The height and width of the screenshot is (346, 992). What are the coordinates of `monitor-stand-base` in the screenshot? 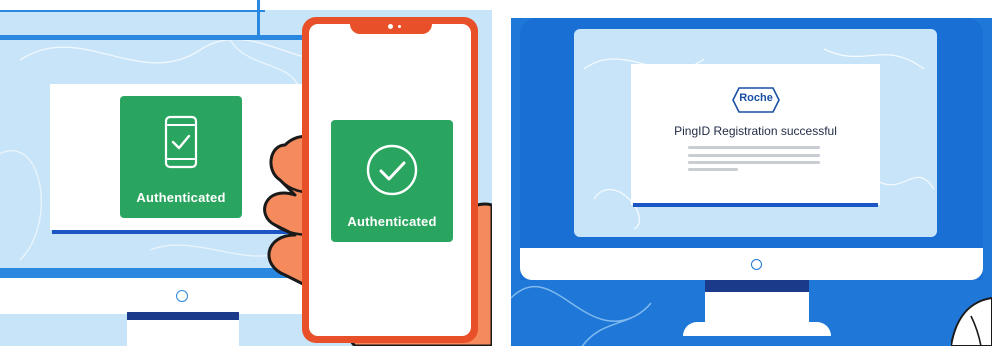 It's located at (757, 329).